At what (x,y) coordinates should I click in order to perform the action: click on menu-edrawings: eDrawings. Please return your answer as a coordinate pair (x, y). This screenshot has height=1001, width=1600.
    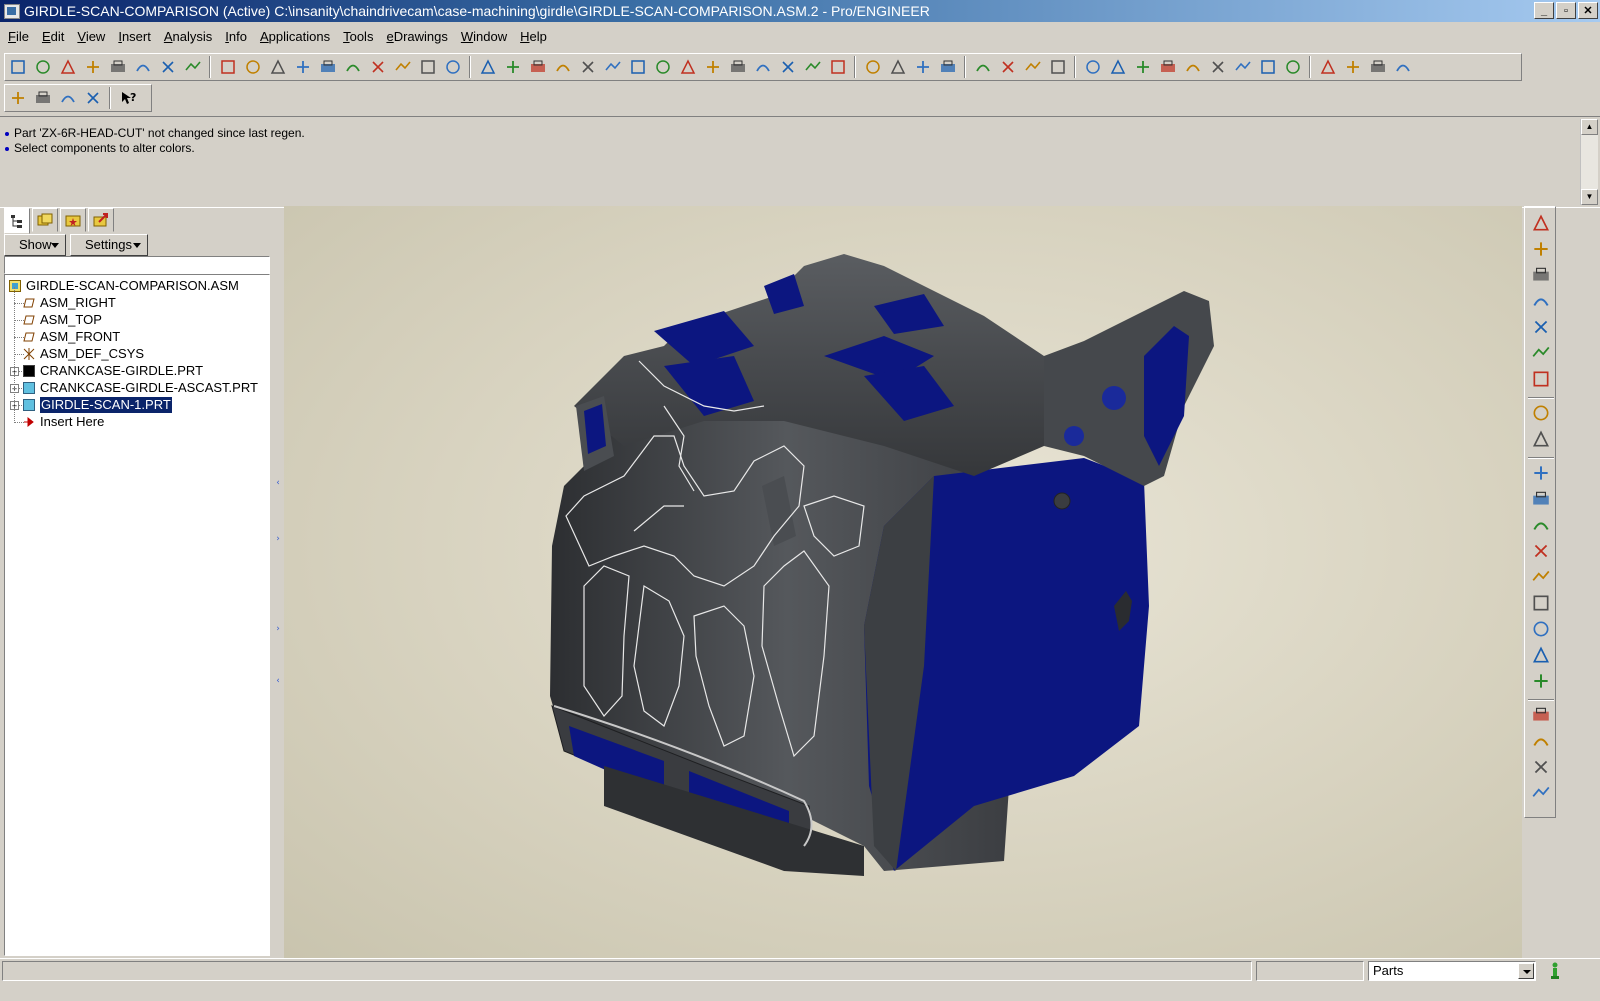
    Looking at the image, I should click on (415, 35).